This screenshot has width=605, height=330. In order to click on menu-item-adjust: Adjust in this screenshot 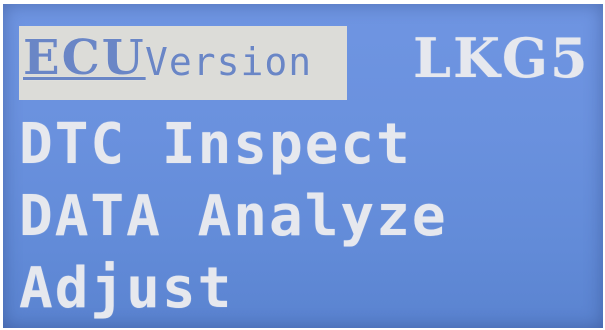, I will do `click(126, 288)`.